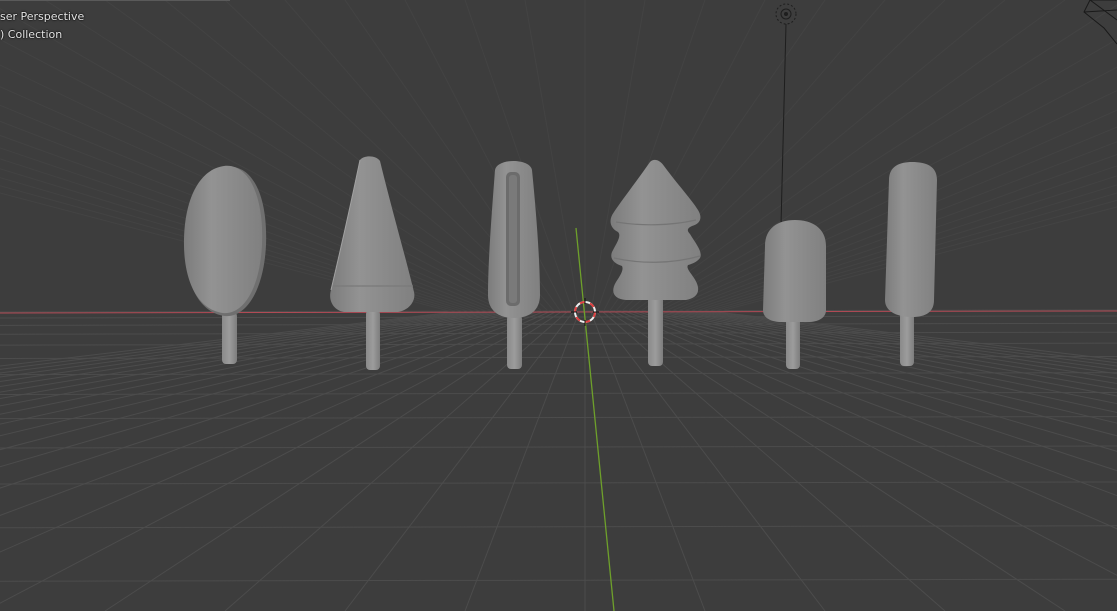 The image size is (1117, 611). What do you see at coordinates (115, 0) in the screenshot?
I see `header-edge` at bounding box center [115, 0].